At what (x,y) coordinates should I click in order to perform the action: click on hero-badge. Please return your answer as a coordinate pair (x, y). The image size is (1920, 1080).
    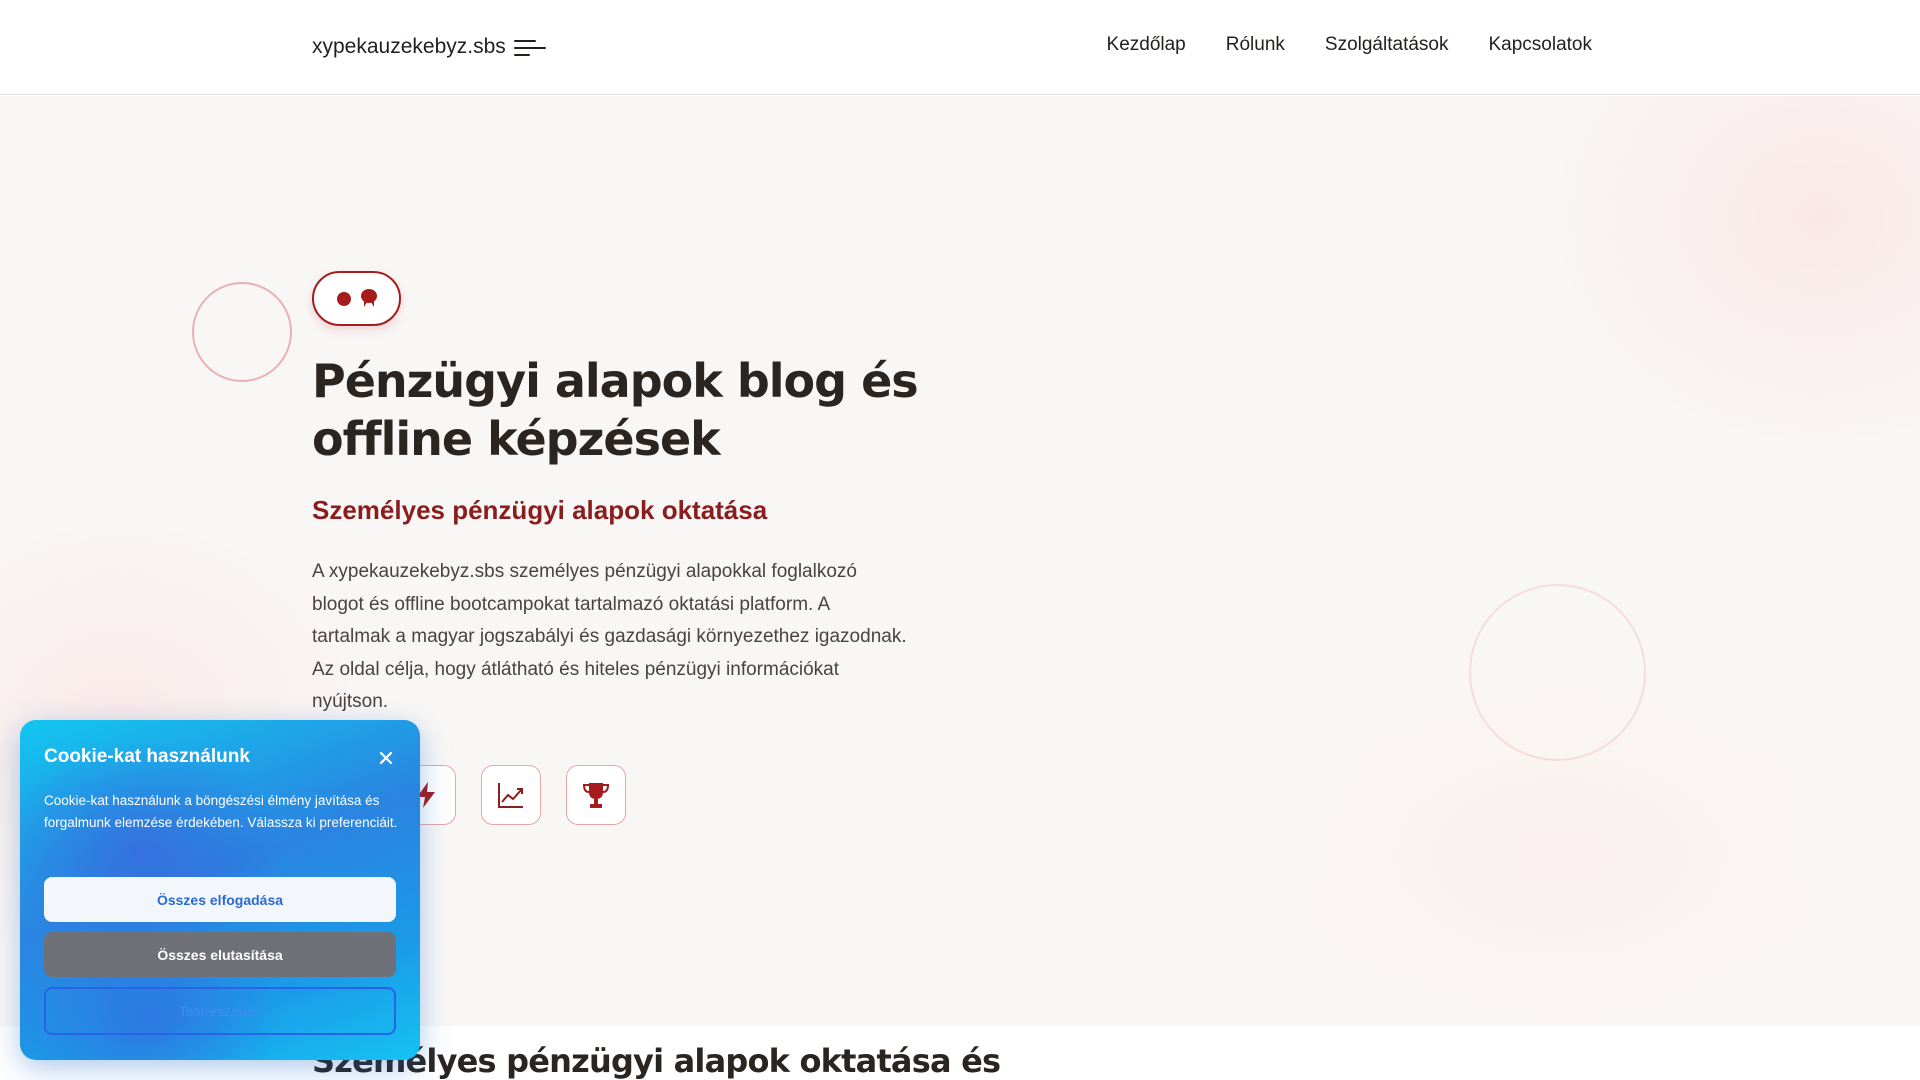
    Looking at the image, I should click on (356, 298).